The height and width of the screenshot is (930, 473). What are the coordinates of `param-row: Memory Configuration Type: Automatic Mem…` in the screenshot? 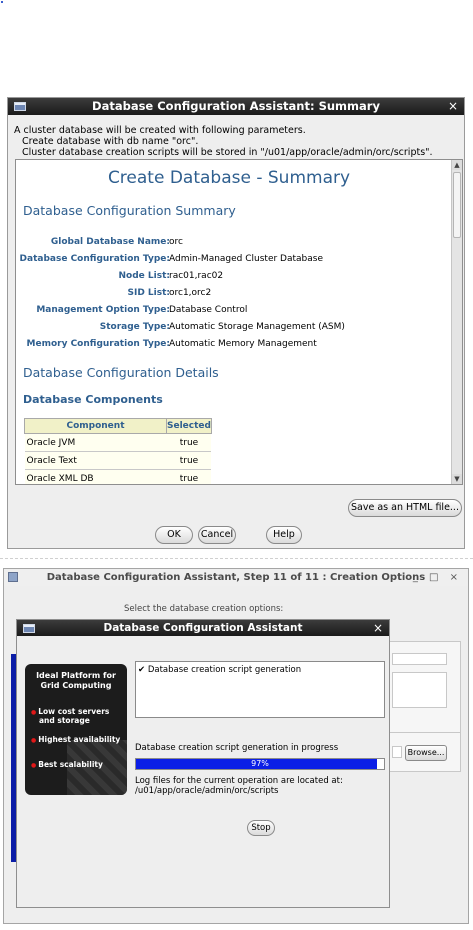 It's located at (234, 345).